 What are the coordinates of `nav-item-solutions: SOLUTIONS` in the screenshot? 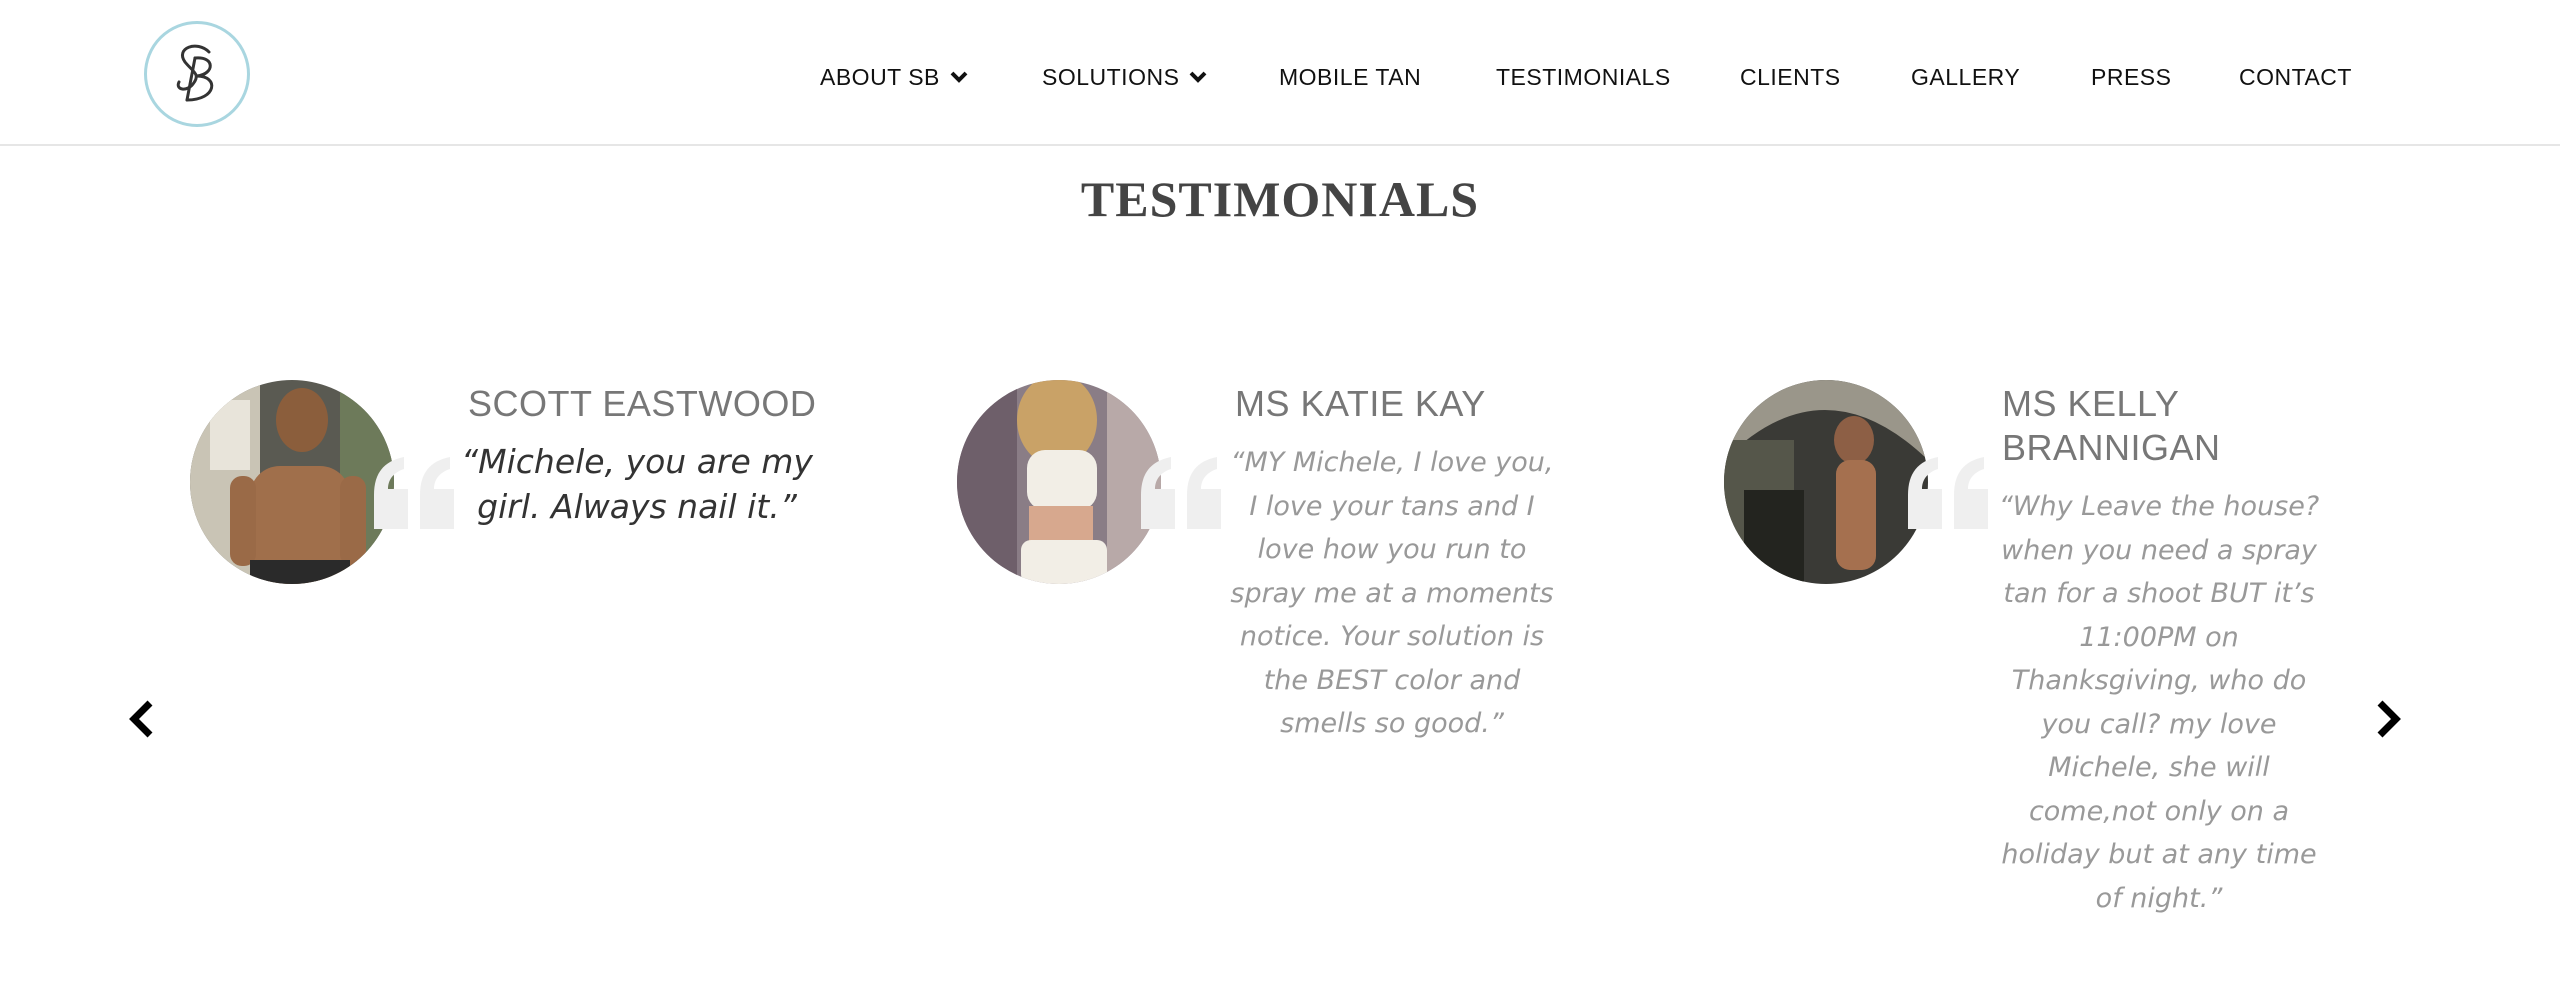 It's located at (1124, 77).